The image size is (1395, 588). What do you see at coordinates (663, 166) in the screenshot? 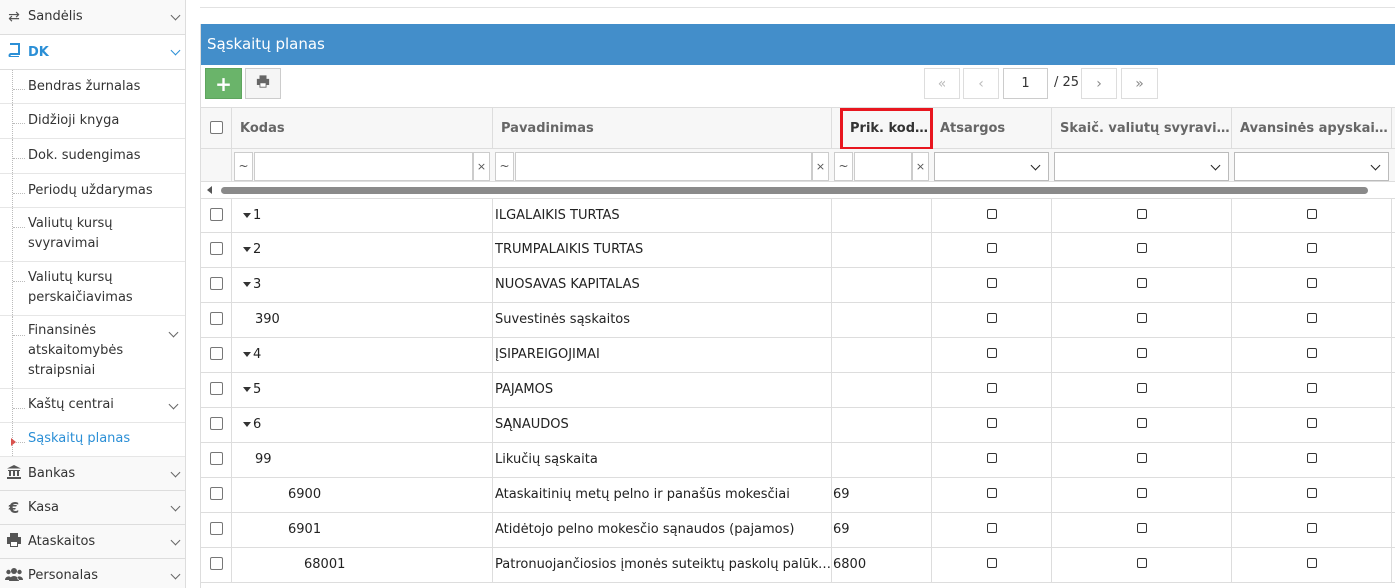
I see `pavadinimas-filter-input` at bounding box center [663, 166].